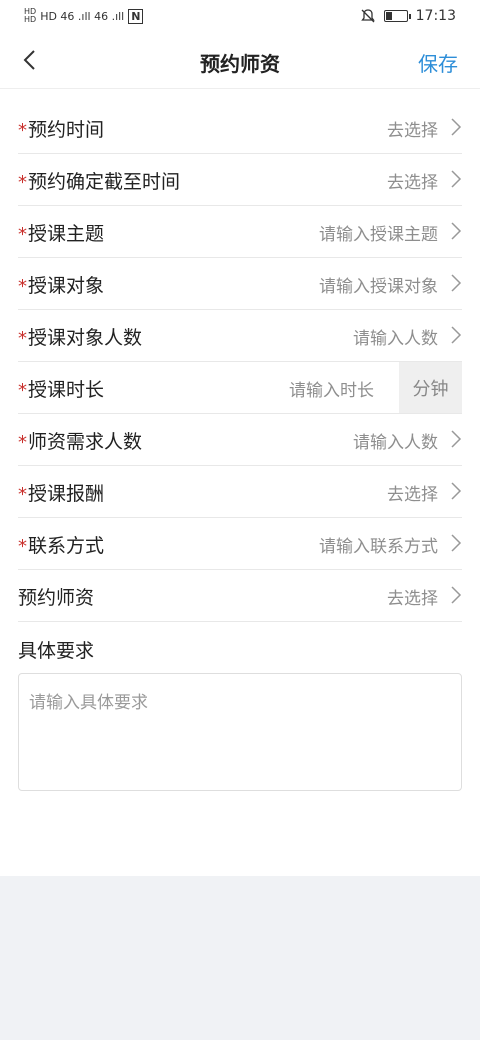 The width and height of the screenshot is (480, 1040). Describe the element at coordinates (378, 284) in the screenshot. I see `audience-input: 请输入授课对象` at that location.